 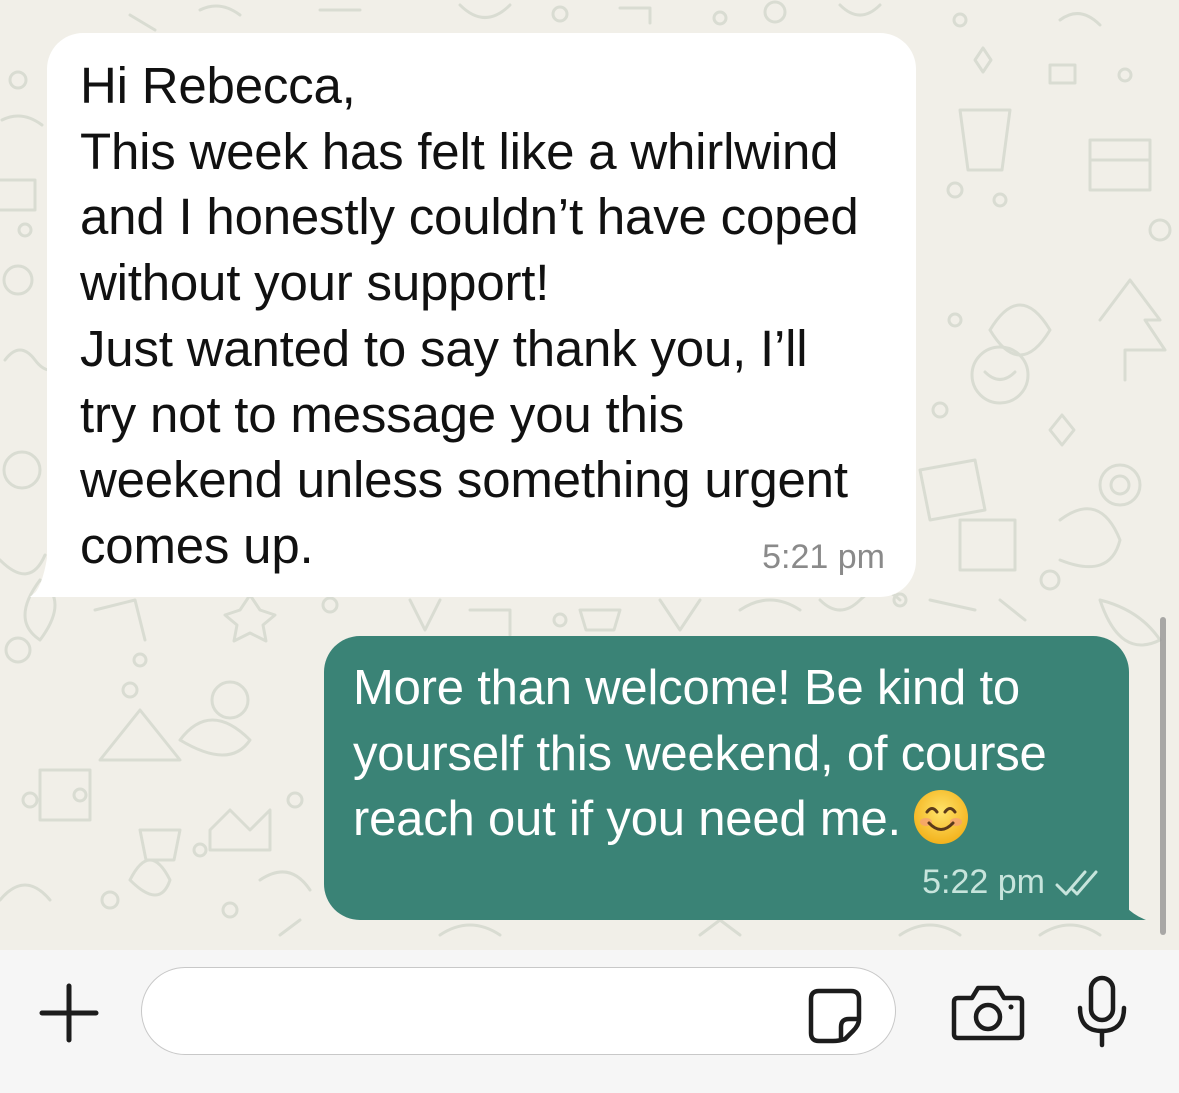 I want to click on smiling-face-icon, so click(x=940, y=817).